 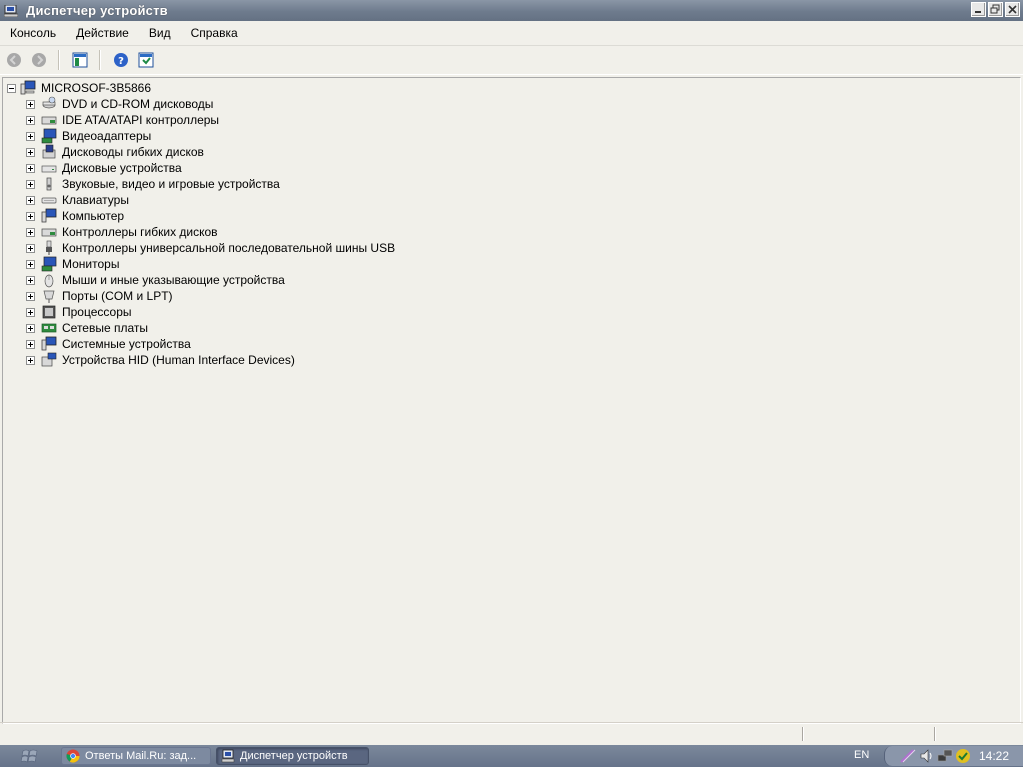 I want to click on hid-icon, so click(x=49, y=359).